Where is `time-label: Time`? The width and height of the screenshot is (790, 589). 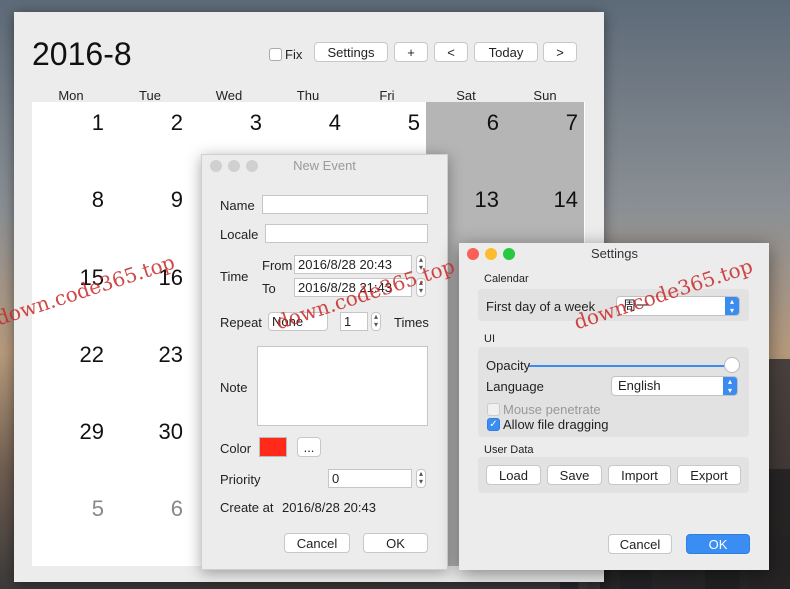
time-label: Time is located at coordinates (234, 276).